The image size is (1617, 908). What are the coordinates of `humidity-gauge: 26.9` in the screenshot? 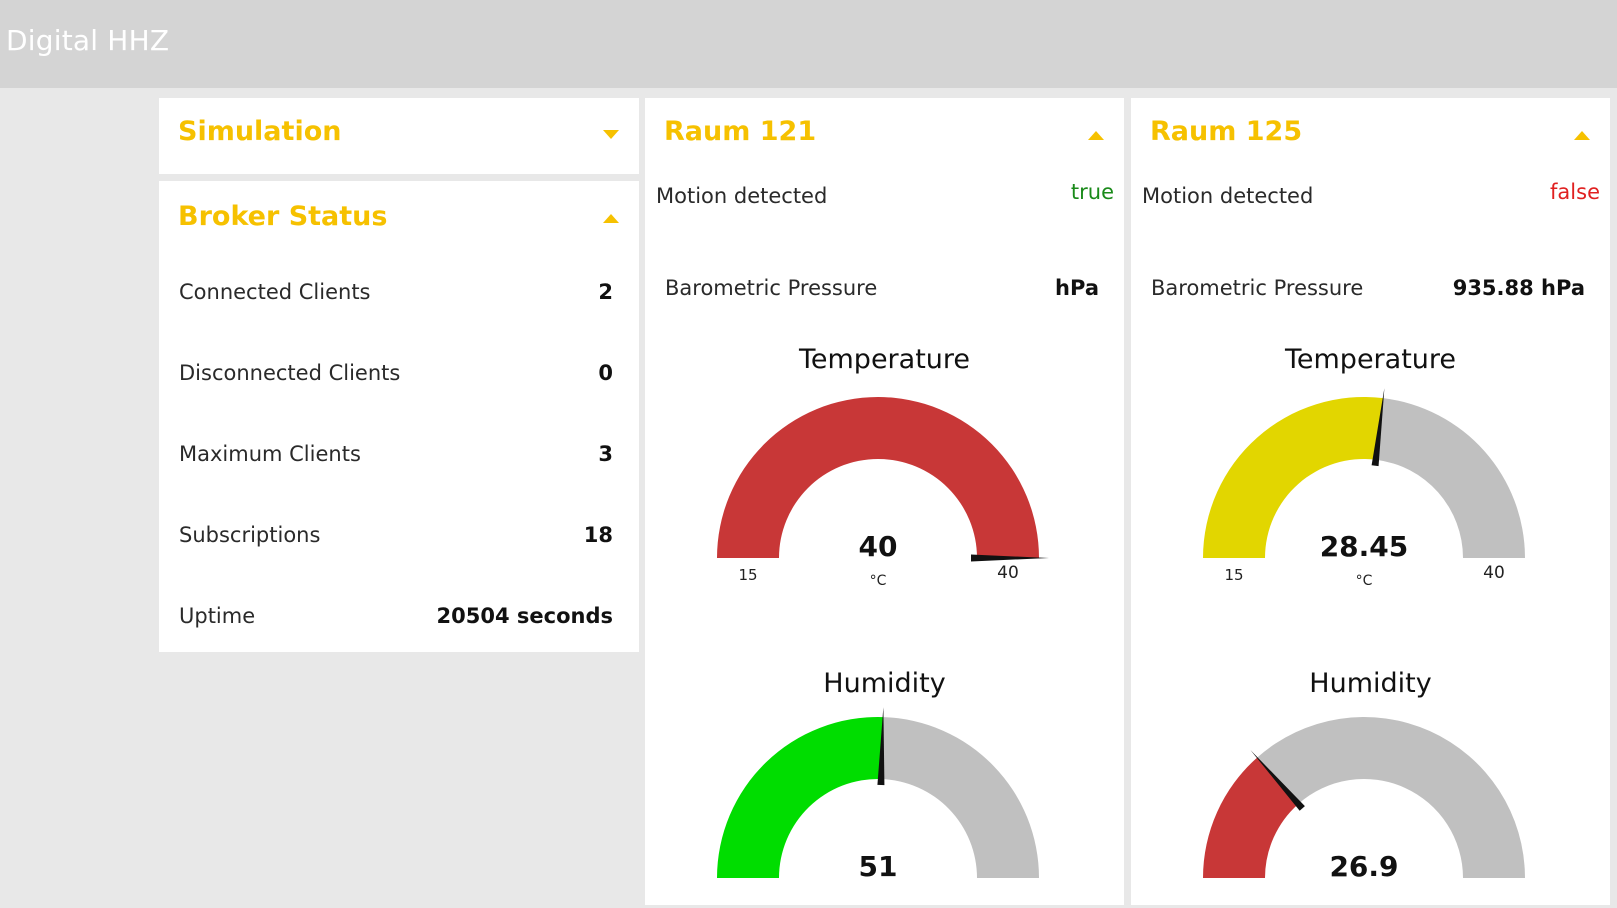 It's located at (1364, 800).